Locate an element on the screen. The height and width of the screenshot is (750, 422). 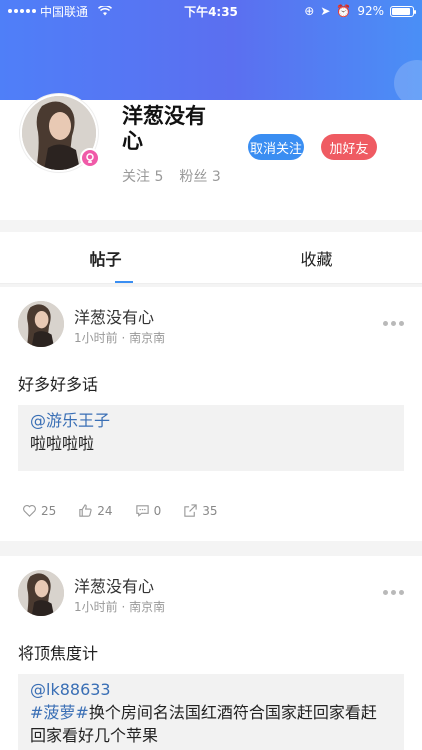
post-body-text: 好多好多话 is located at coordinates (58, 384).